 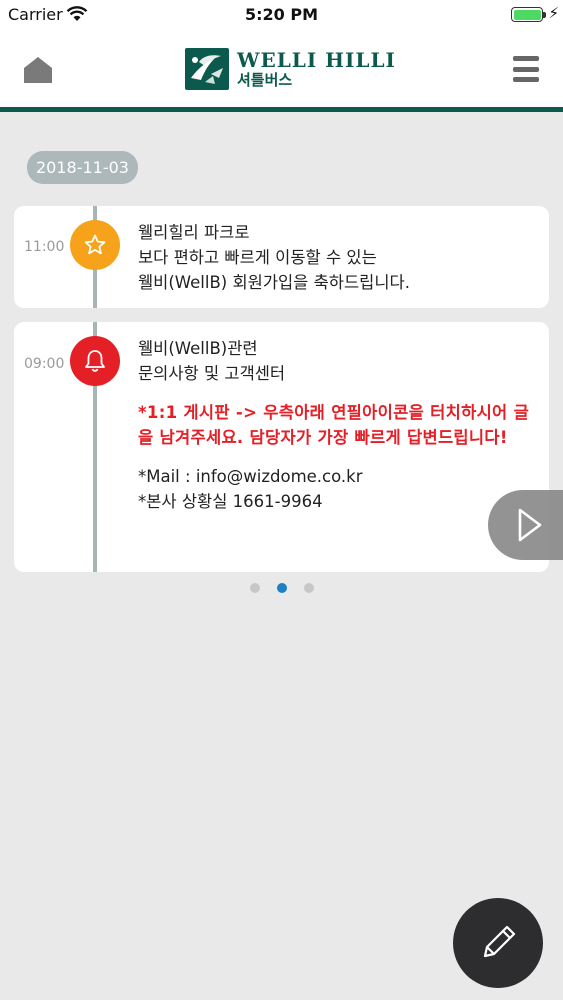 What do you see at coordinates (212, 373) in the screenshot?
I see `message-line: 문의사항 및 고객센터` at bounding box center [212, 373].